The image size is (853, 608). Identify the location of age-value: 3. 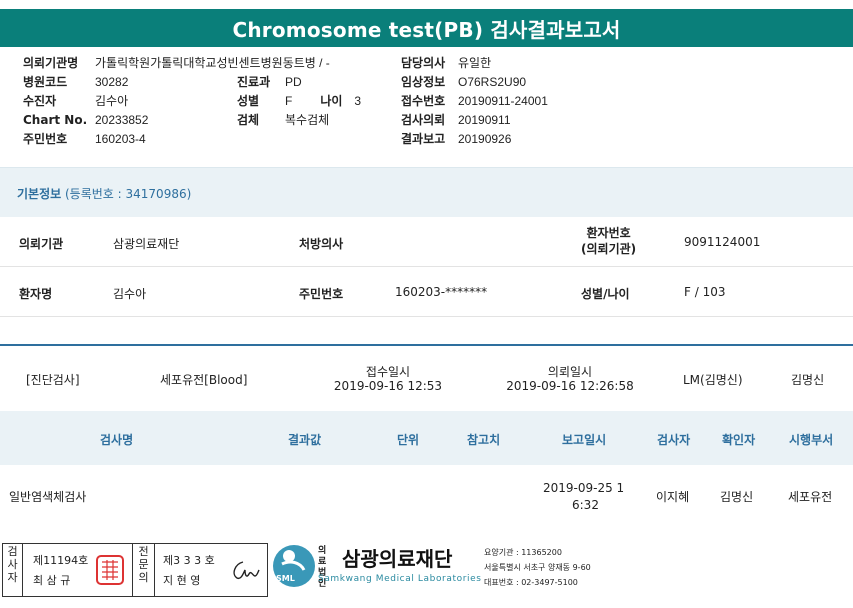
(358, 101).